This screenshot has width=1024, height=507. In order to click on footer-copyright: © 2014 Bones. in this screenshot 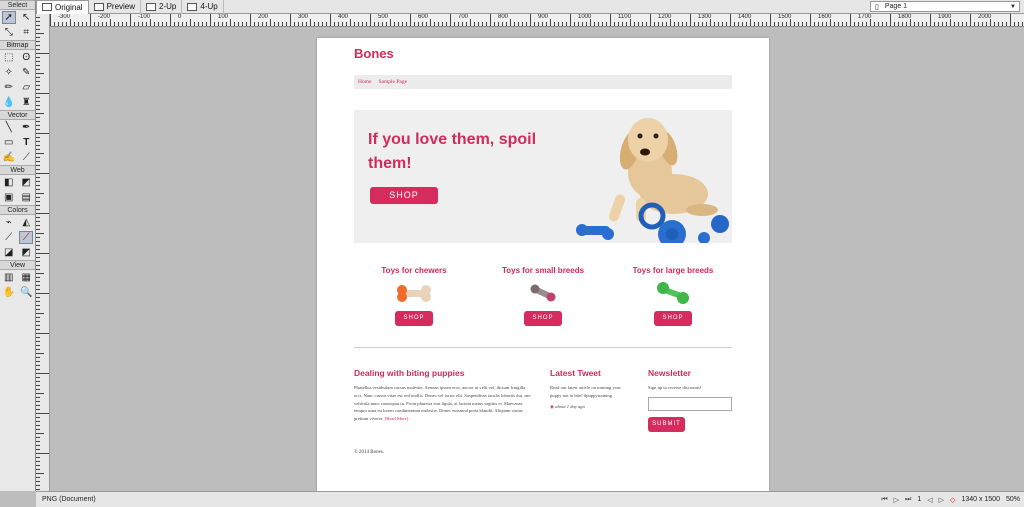, I will do `click(369, 452)`.